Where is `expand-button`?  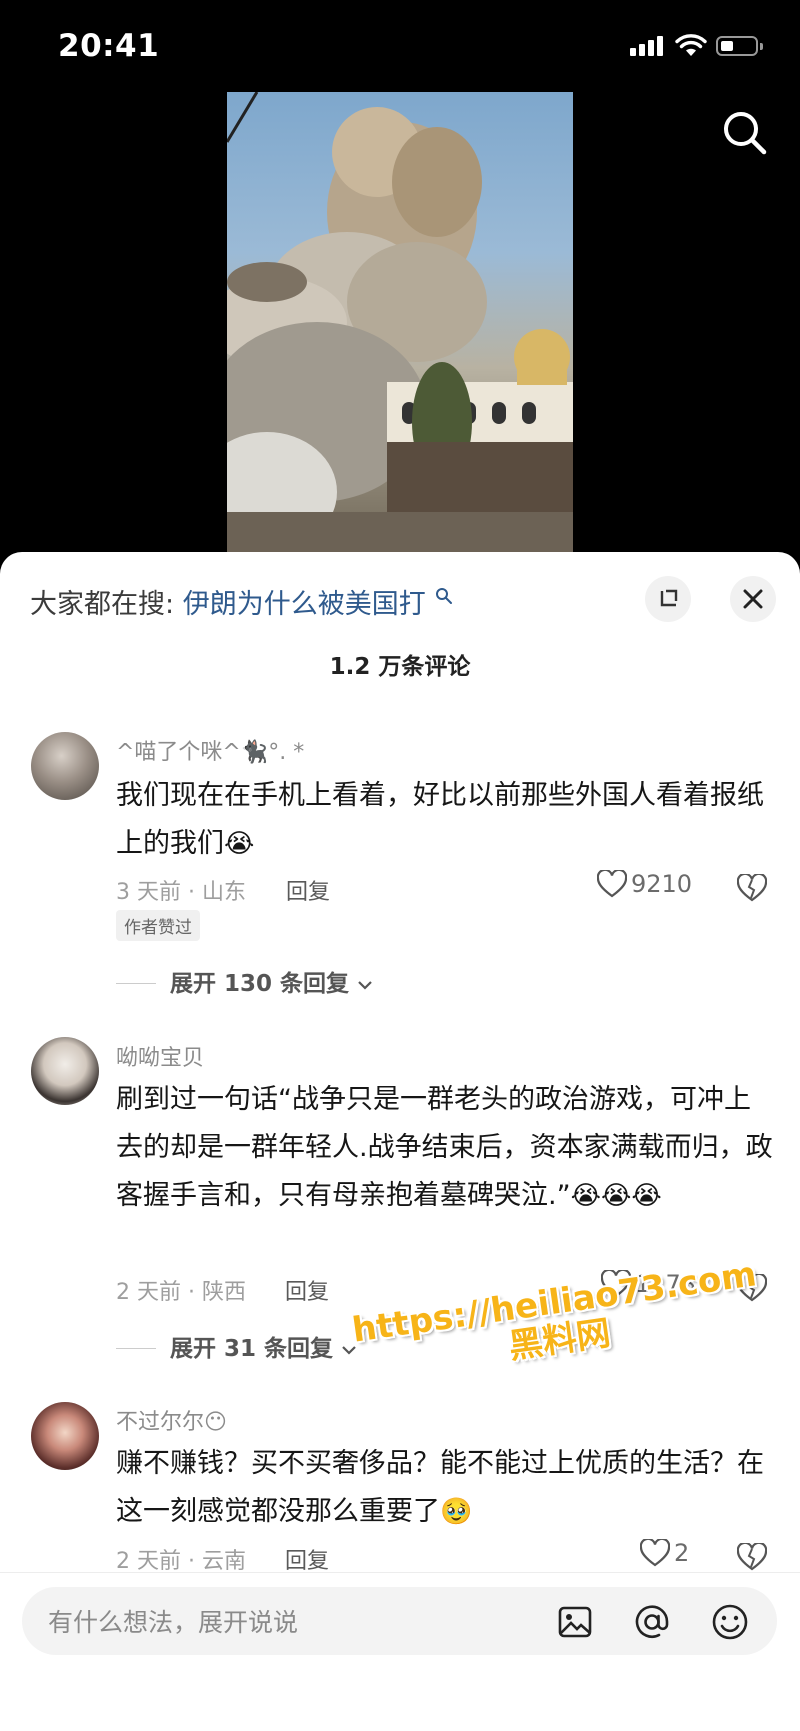
expand-button is located at coordinates (668, 599).